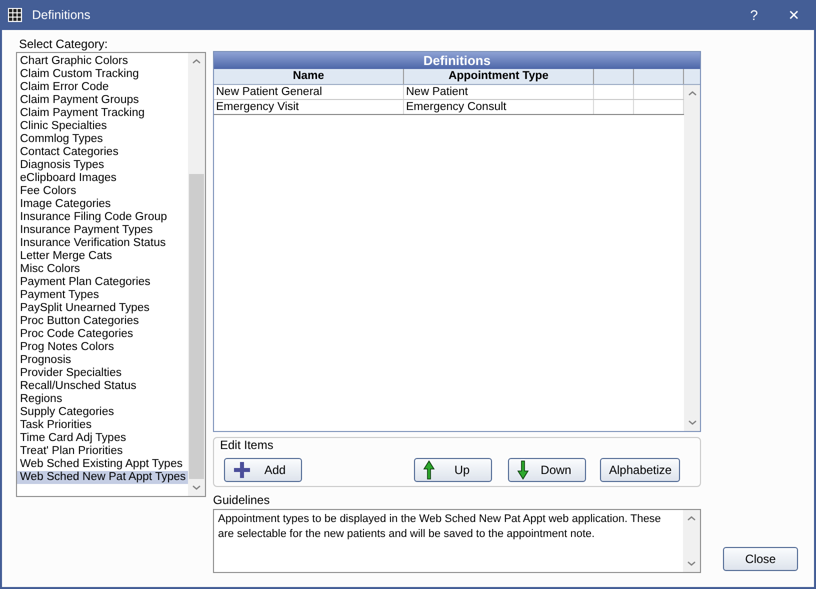  I want to click on window-title: Definitions, so click(62, 15).